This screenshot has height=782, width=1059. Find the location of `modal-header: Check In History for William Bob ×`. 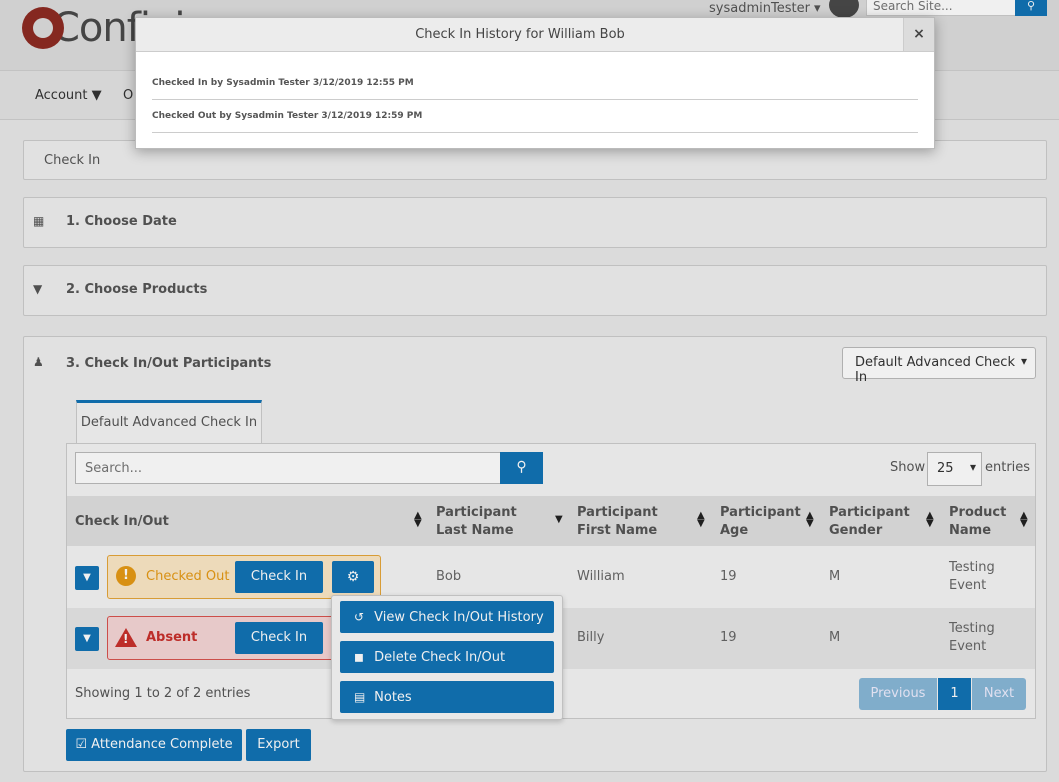

modal-header: Check In History for William Bob × is located at coordinates (535, 35).